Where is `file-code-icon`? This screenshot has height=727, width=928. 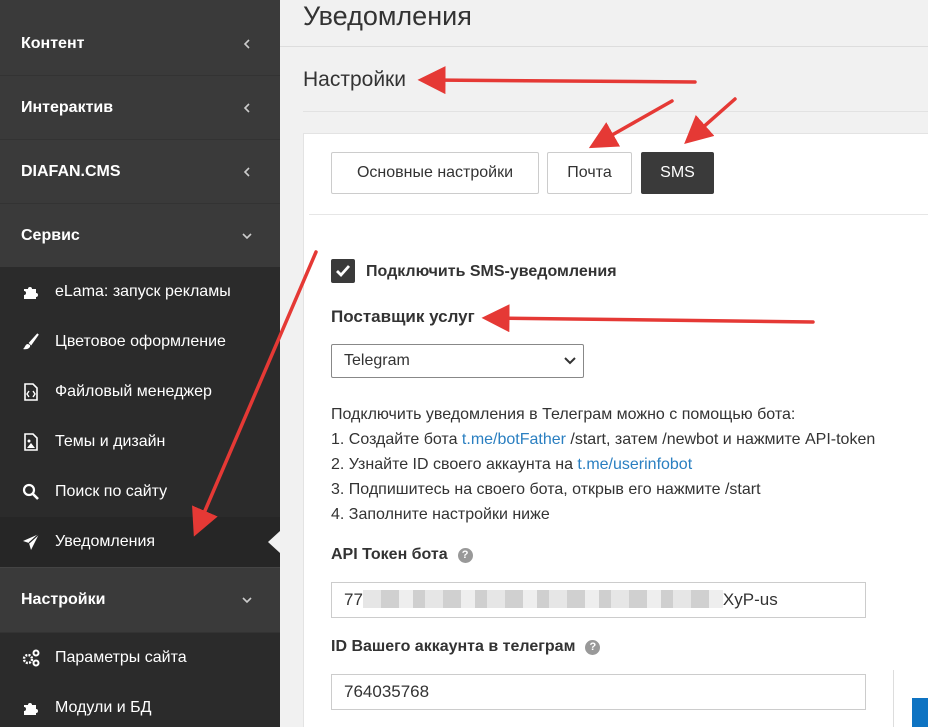
file-code-icon is located at coordinates (31, 392).